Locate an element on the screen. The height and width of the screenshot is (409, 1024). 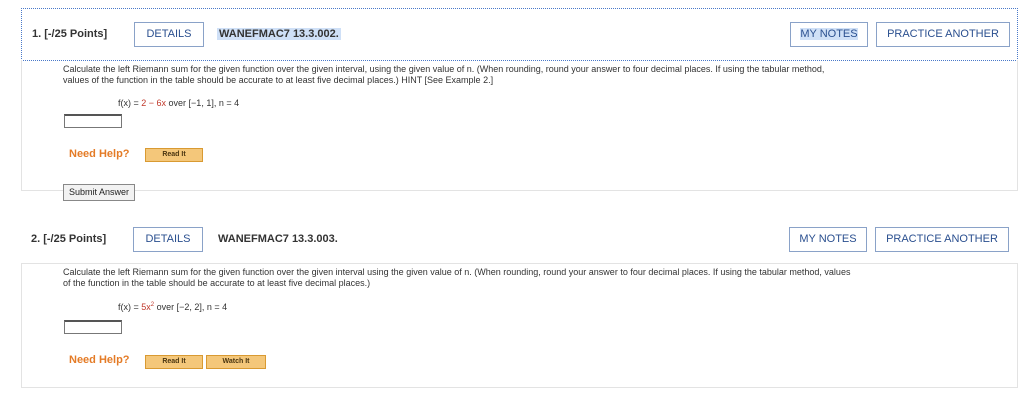
my-notes-label: MY NOTES is located at coordinates (829, 34).